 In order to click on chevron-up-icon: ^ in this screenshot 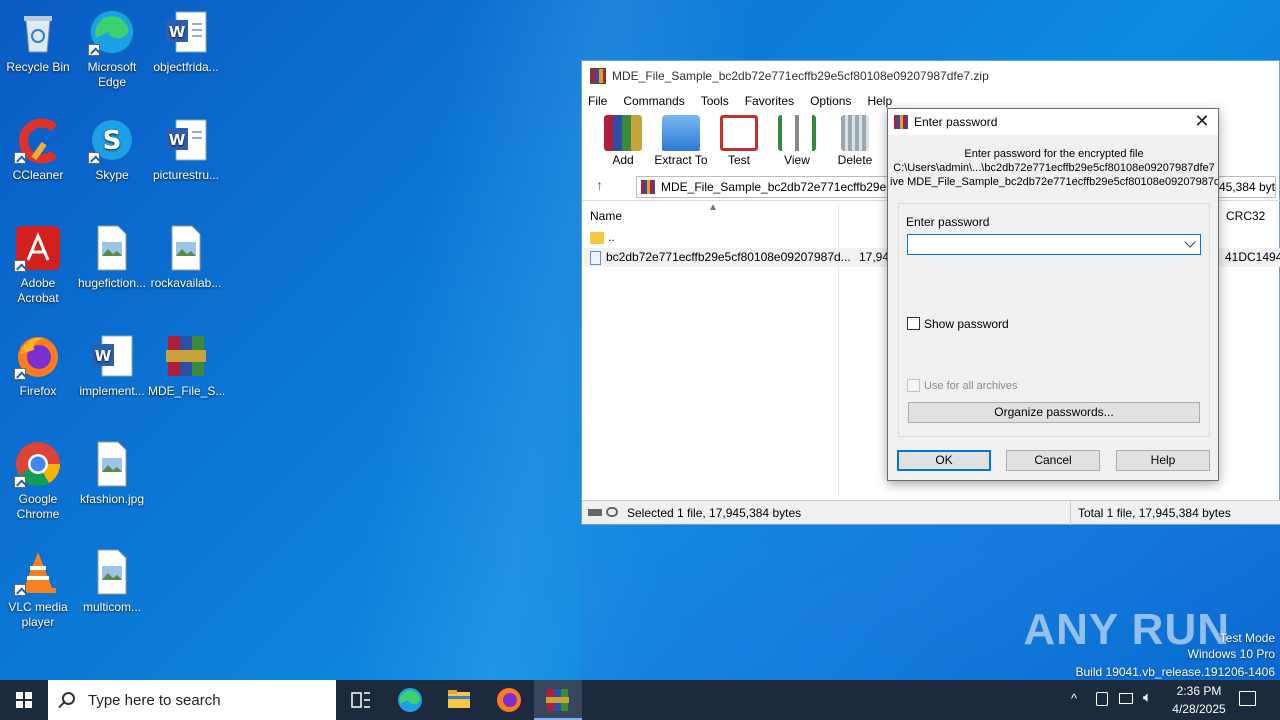, I will do `click(1074, 698)`.